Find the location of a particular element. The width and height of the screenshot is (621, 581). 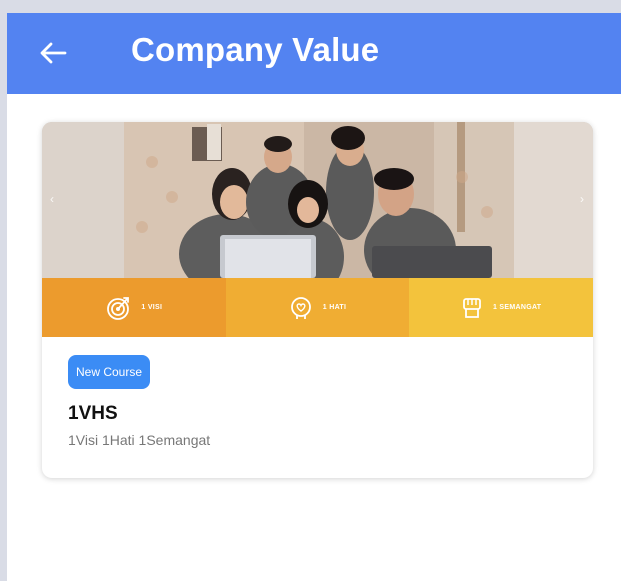

heart-icon is located at coordinates (300, 307).